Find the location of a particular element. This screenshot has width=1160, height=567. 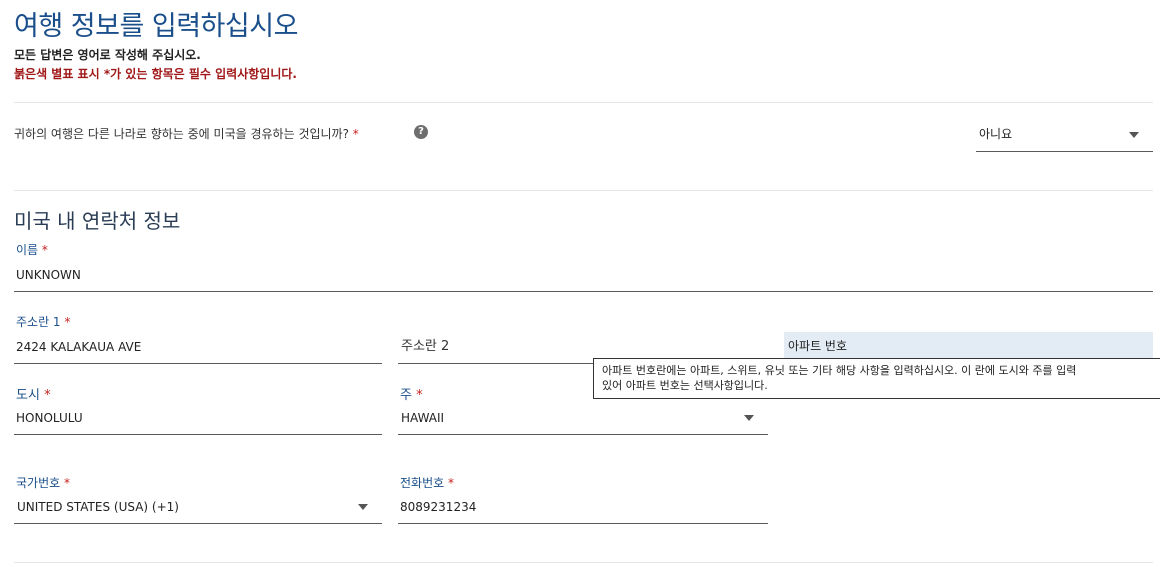

country-code-select: UNITED STATES (USA) (+1) is located at coordinates (198, 507).